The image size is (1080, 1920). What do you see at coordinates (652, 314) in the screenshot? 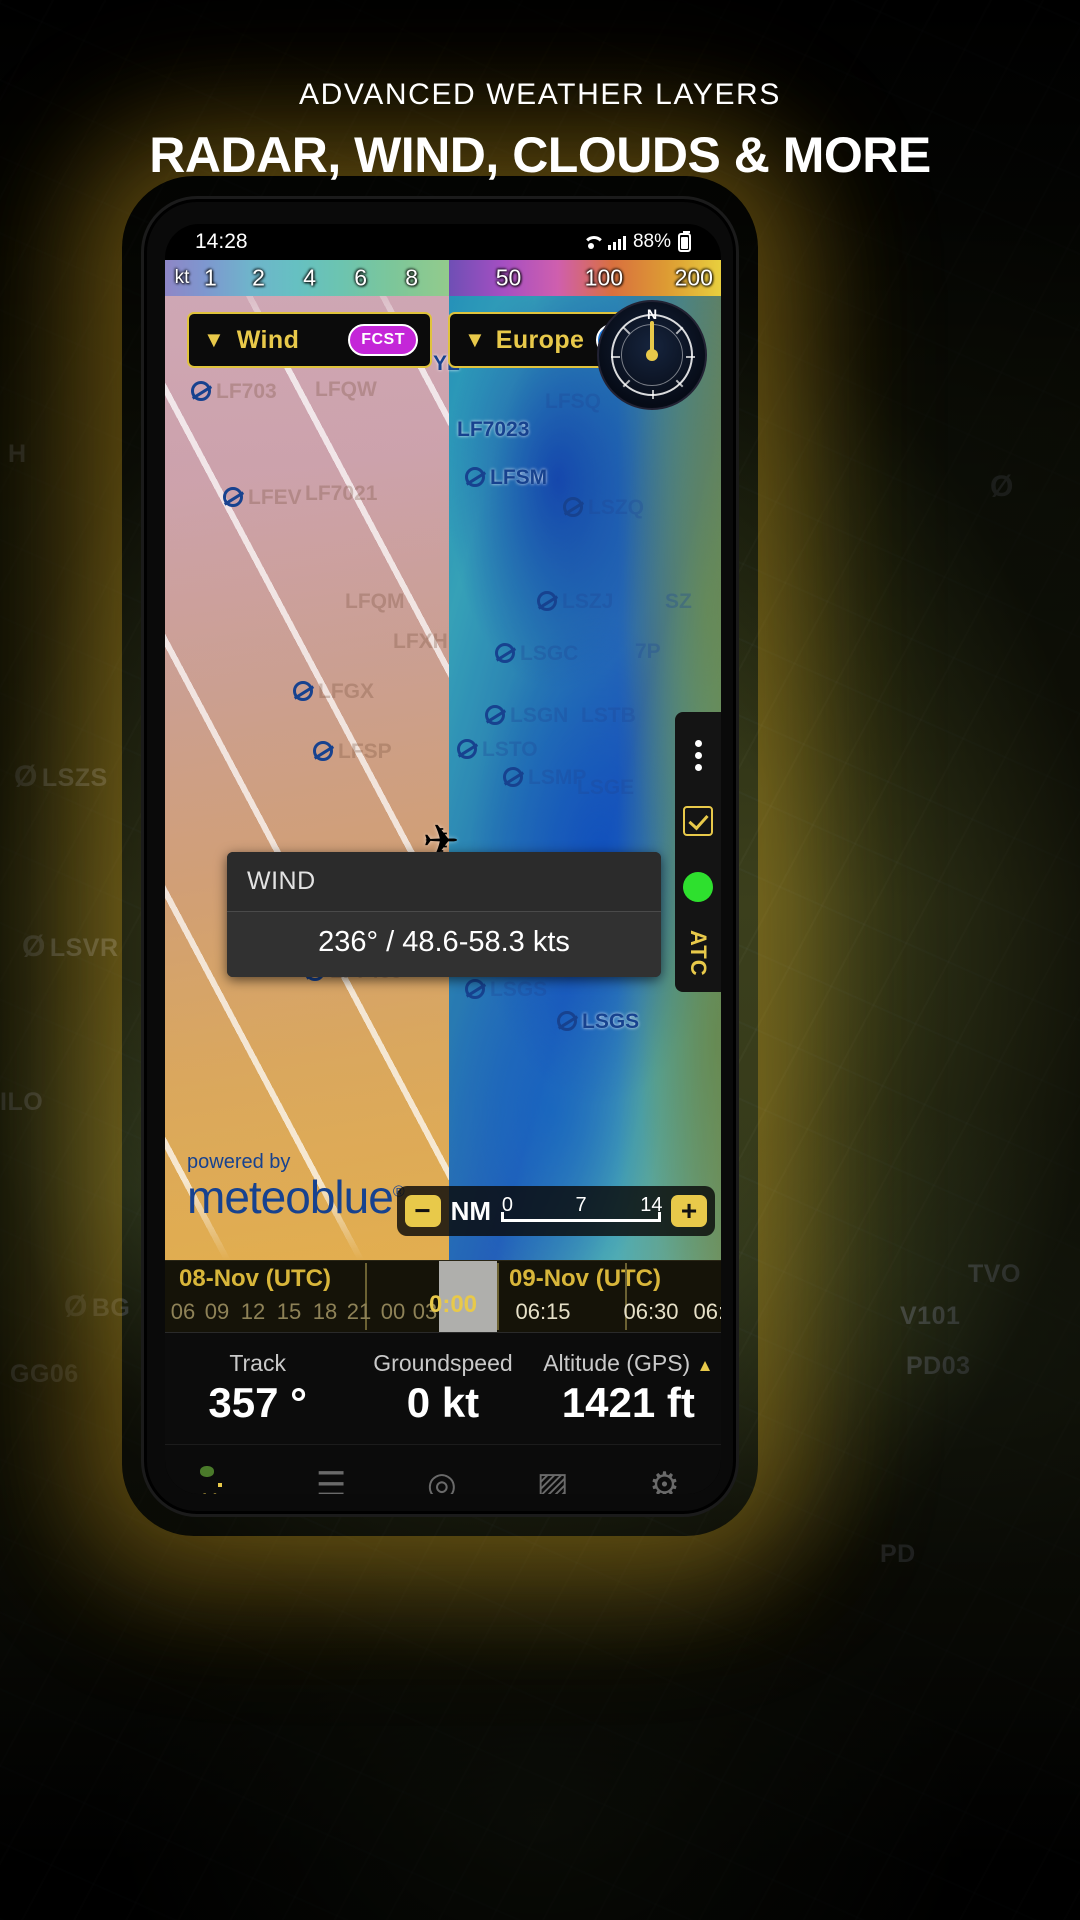
I see `compass-north-label: N` at bounding box center [652, 314].